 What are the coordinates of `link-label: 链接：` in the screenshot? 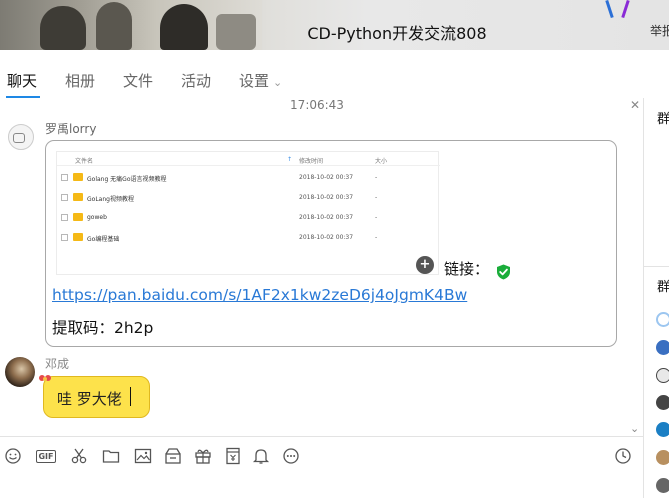 It's located at (467, 269).